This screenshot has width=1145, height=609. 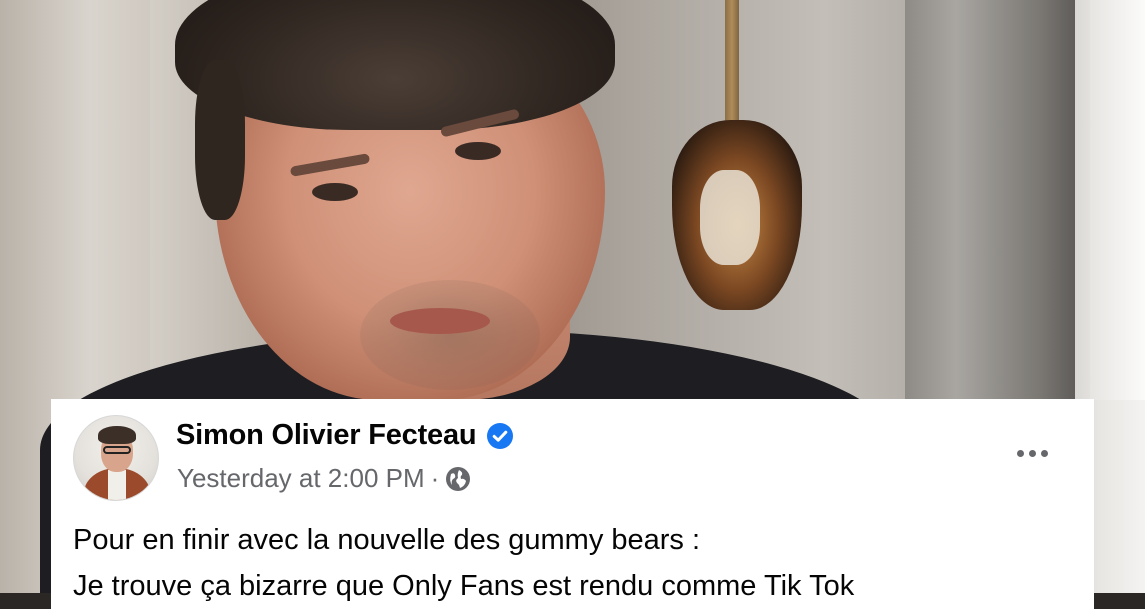 I want to click on post-meta-row: Yesterday at 2:00 PM ·, so click(x=324, y=478).